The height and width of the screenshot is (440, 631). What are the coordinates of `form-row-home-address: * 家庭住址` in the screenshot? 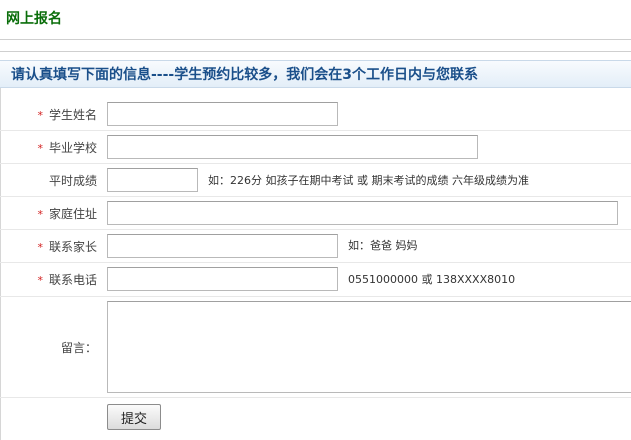 It's located at (315, 213).